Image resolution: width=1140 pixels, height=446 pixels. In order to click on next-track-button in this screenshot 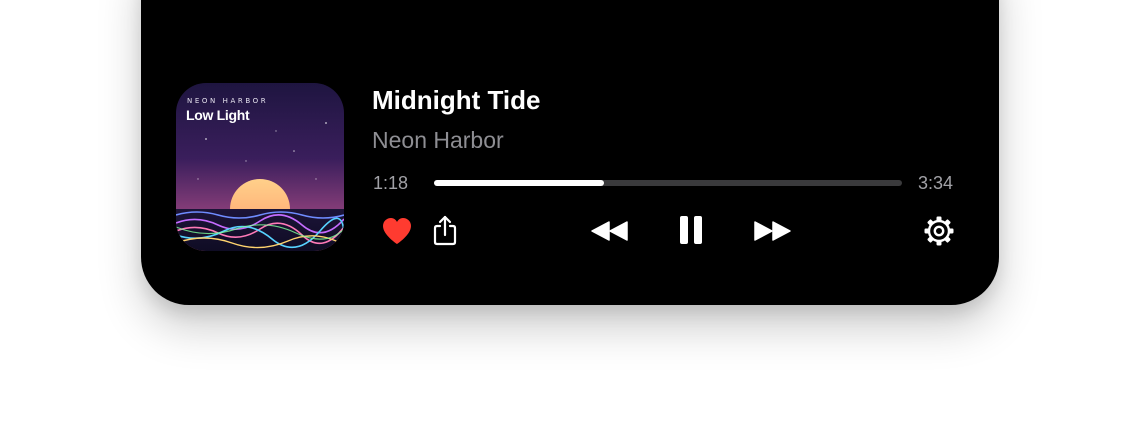, I will do `click(772, 231)`.